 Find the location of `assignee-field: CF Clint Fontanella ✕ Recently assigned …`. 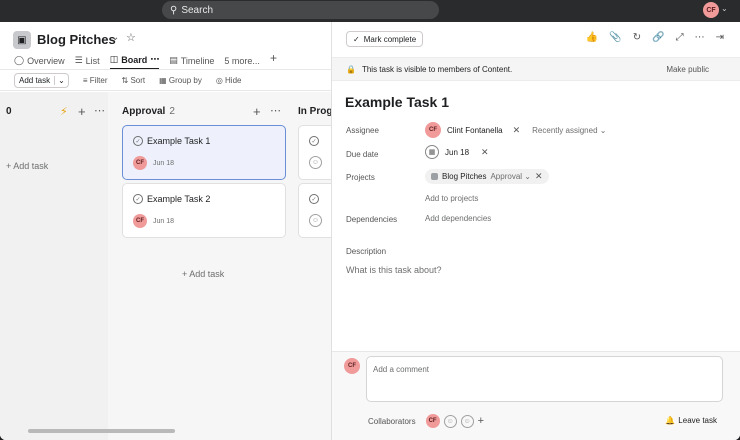

assignee-field: CF Clint Fontanella ✕ Recently assigned … is located at coordinates (515, 130).